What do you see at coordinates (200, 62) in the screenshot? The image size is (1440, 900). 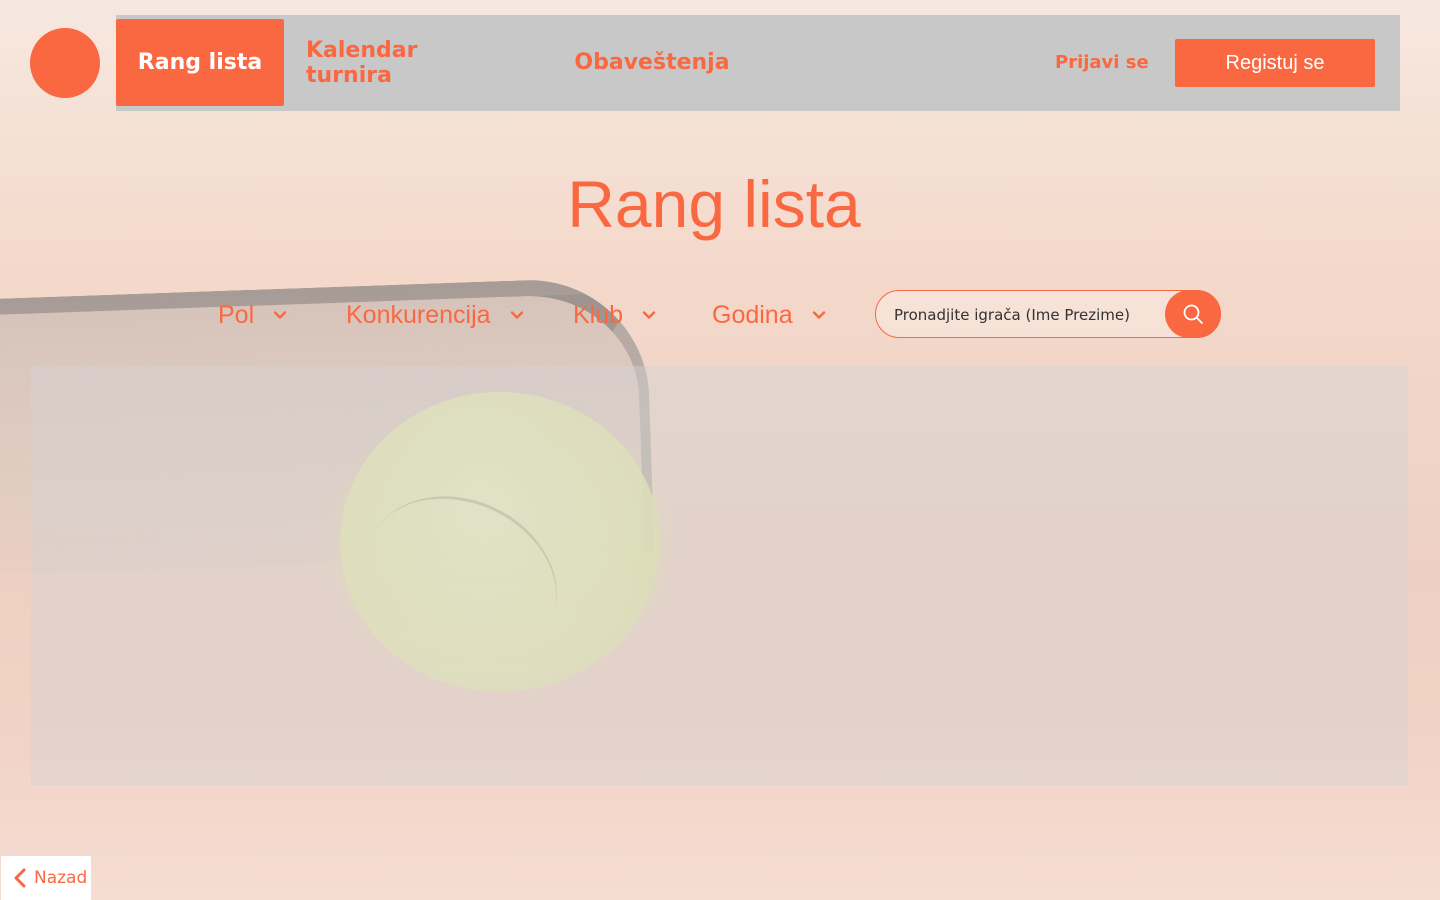 I see `nav-item-rang-lista: Rang lista` at bounding box center [200, 62].